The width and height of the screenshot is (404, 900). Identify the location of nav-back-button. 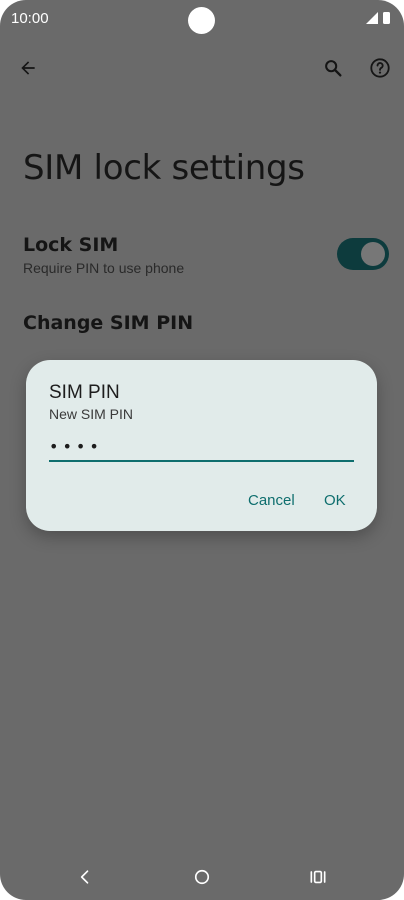
(85, 877).